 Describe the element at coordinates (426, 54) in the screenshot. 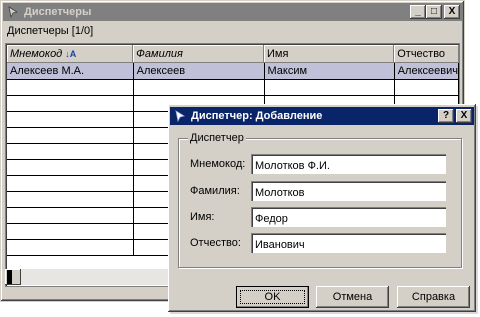

I see `column-header-patronymic: Отчество` at that location.